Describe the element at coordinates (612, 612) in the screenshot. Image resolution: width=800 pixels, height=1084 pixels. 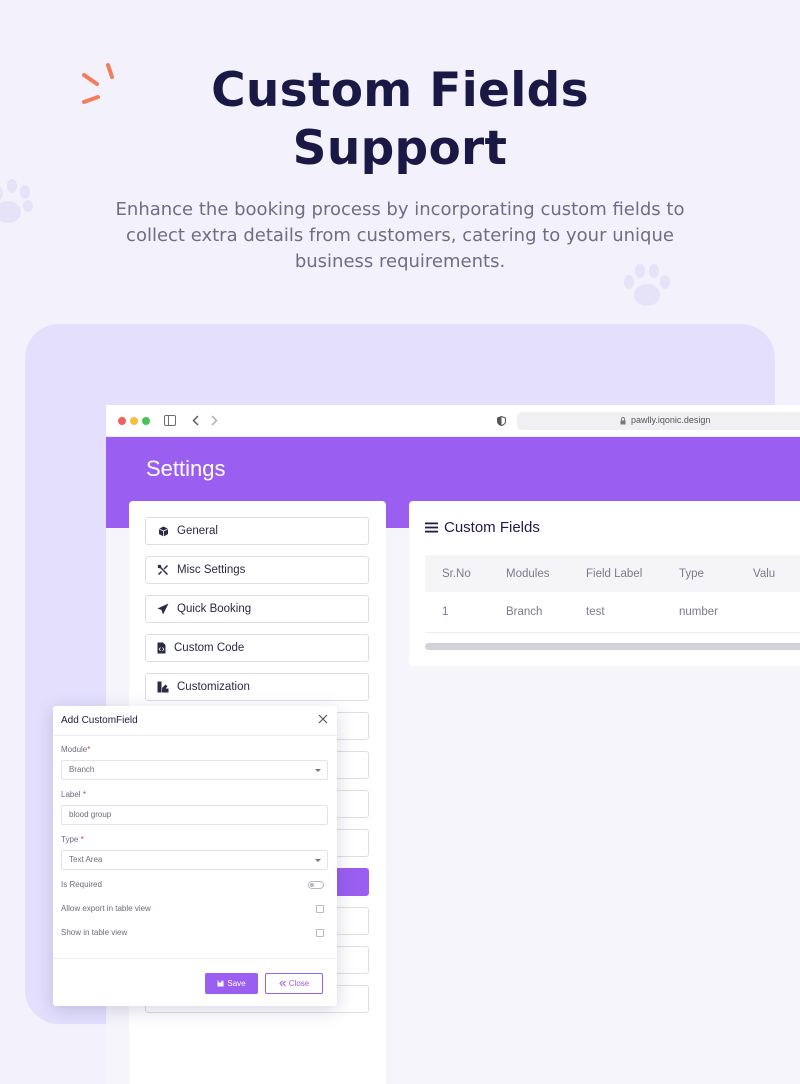
I see `table-row: 1 Branch test number` at that location.